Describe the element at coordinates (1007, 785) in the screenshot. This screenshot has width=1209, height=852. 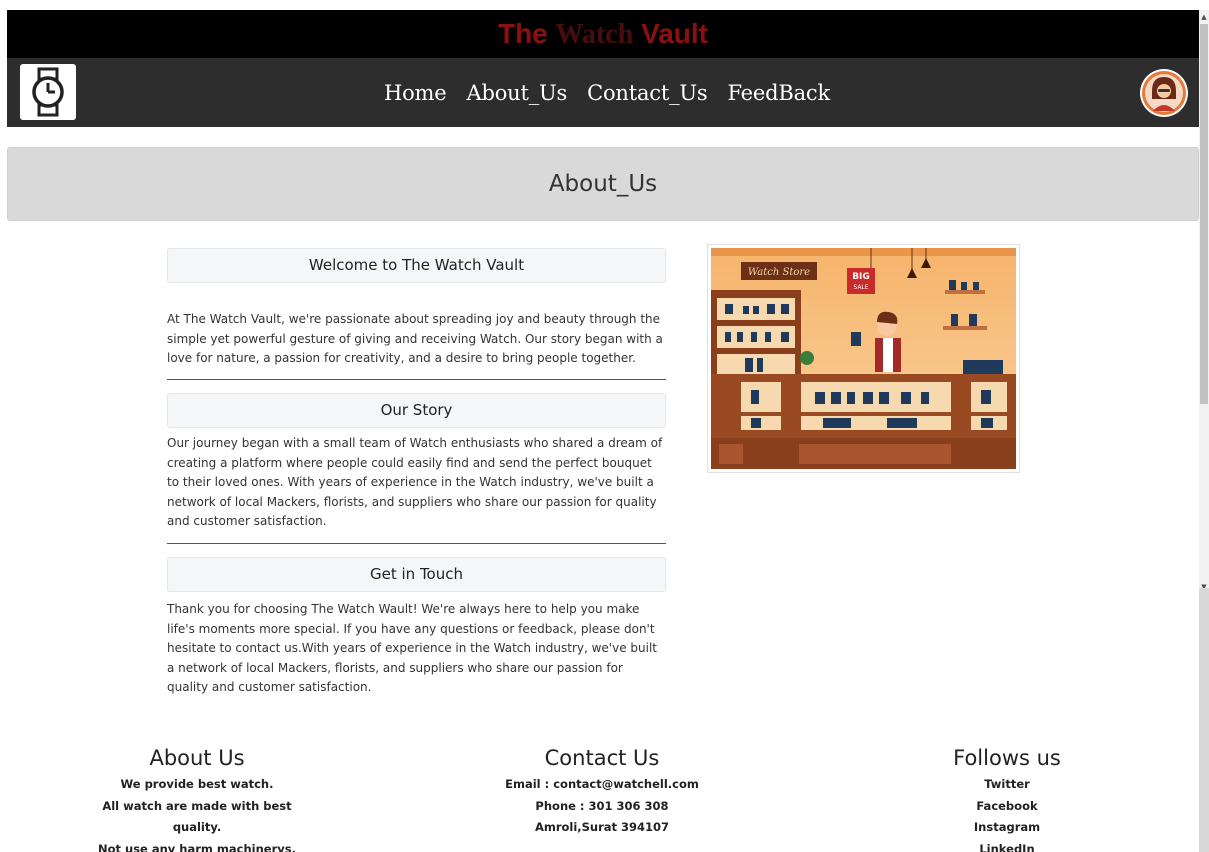
I see `footer-link-twitter: Twitter` at that location.